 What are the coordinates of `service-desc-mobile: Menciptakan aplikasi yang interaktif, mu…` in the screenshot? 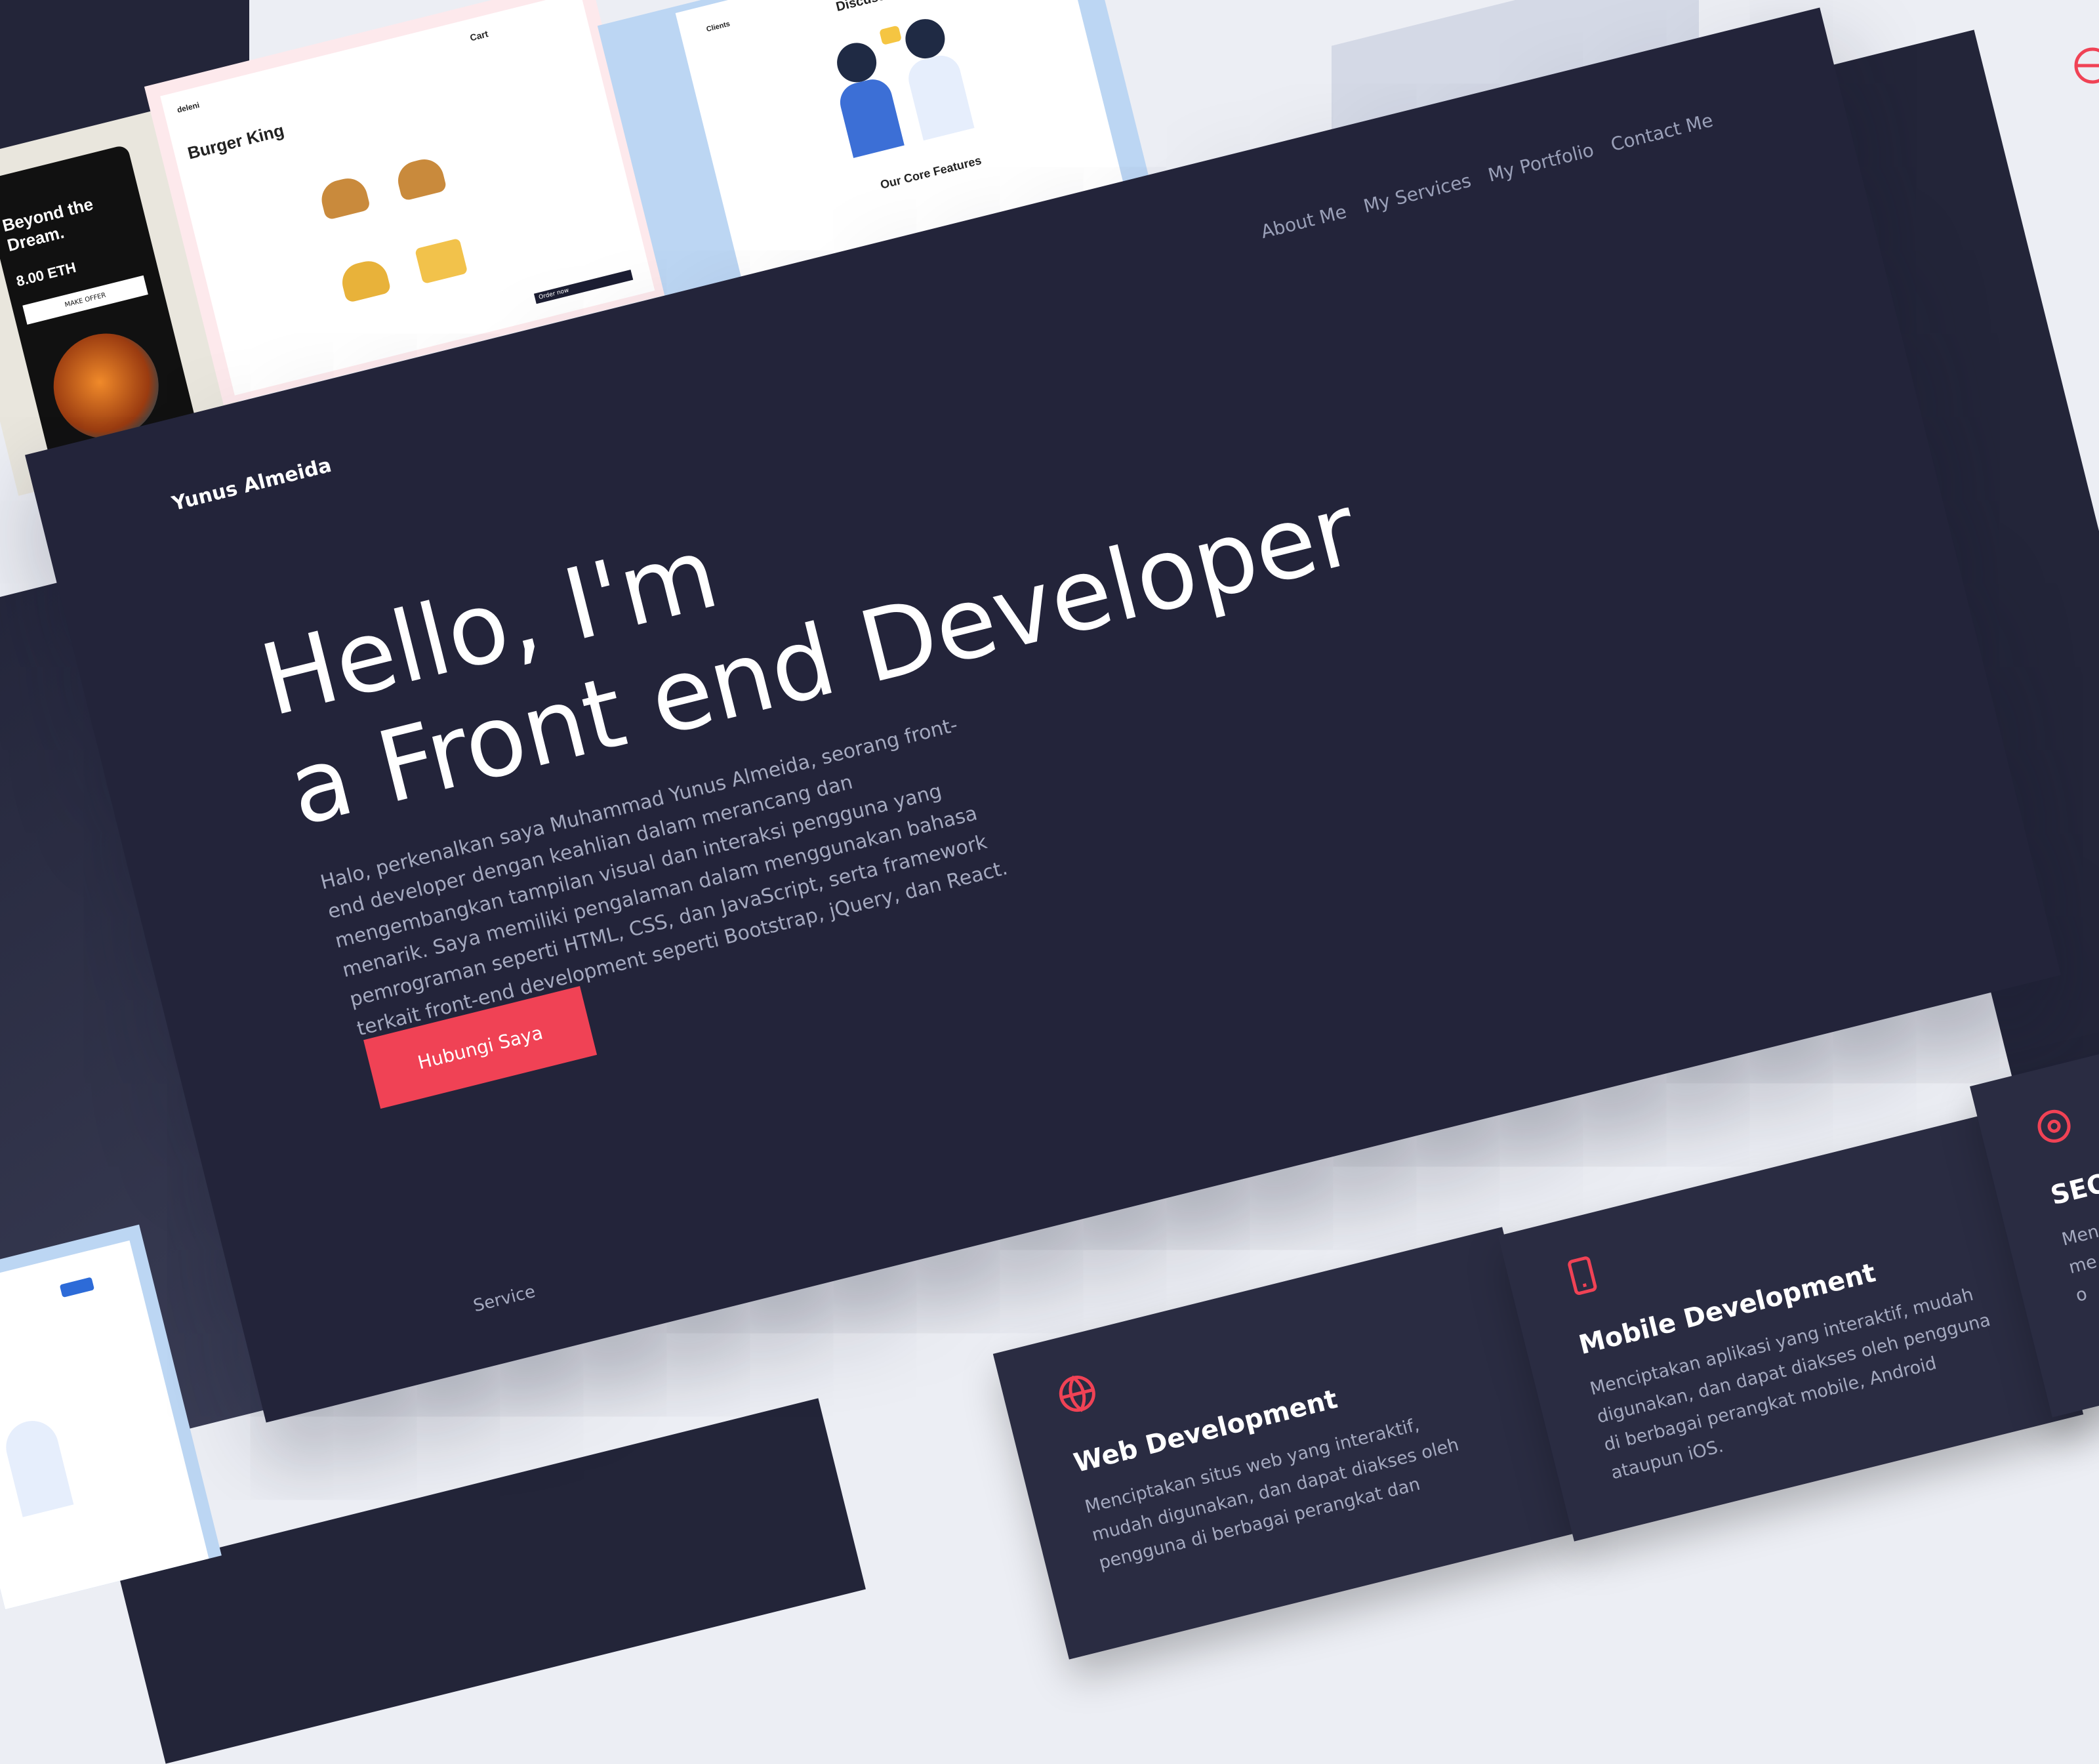 It's located at (1790, 1384).